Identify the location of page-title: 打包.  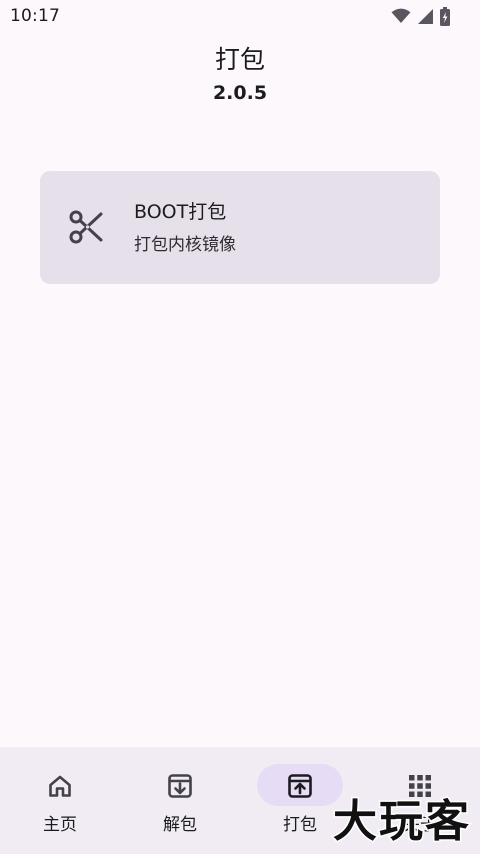
(239, 59).